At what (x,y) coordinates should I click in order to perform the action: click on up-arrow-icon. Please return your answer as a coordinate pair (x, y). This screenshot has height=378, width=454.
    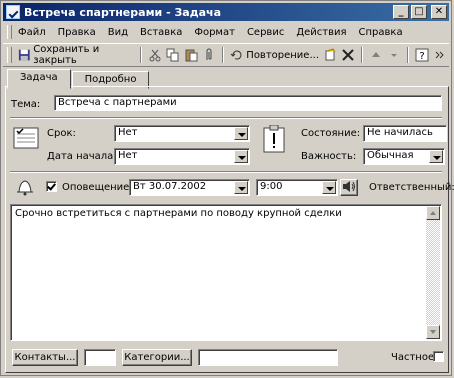
    Looking at the image, I should click on (376, 54).